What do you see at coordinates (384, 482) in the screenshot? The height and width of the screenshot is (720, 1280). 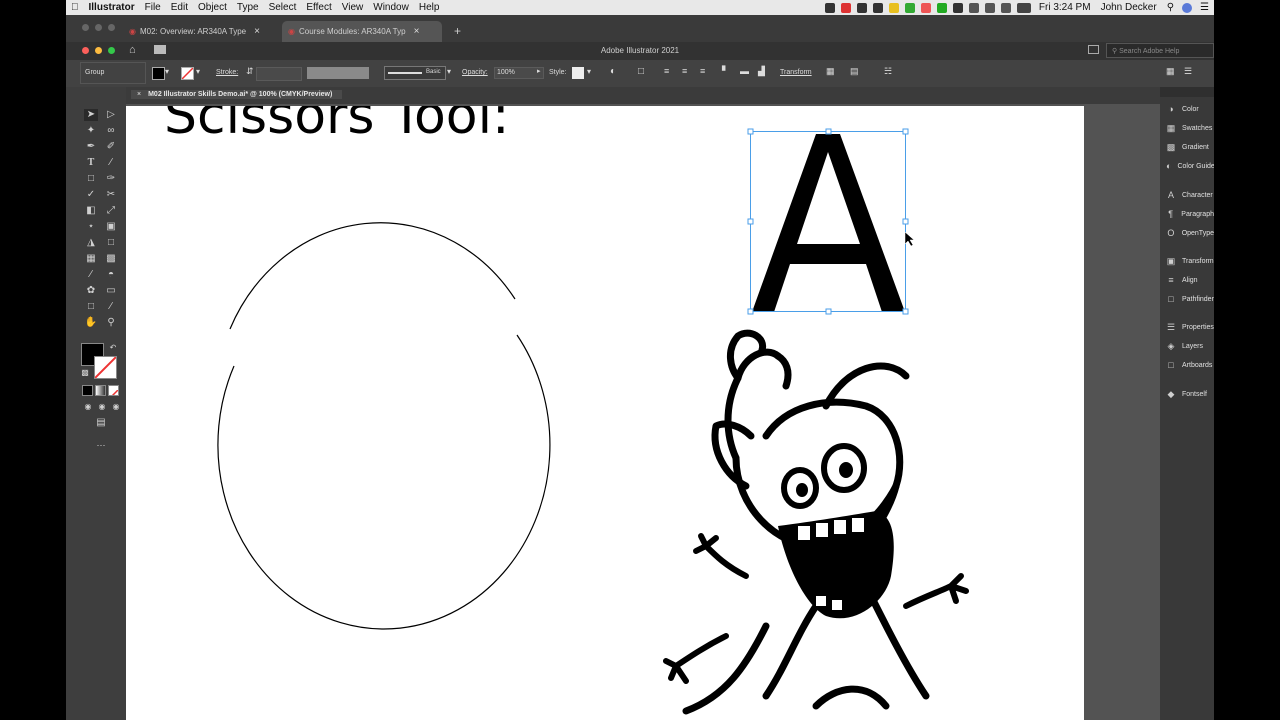 I see `circle-segment-bottom` at bounding box center [384, 482].